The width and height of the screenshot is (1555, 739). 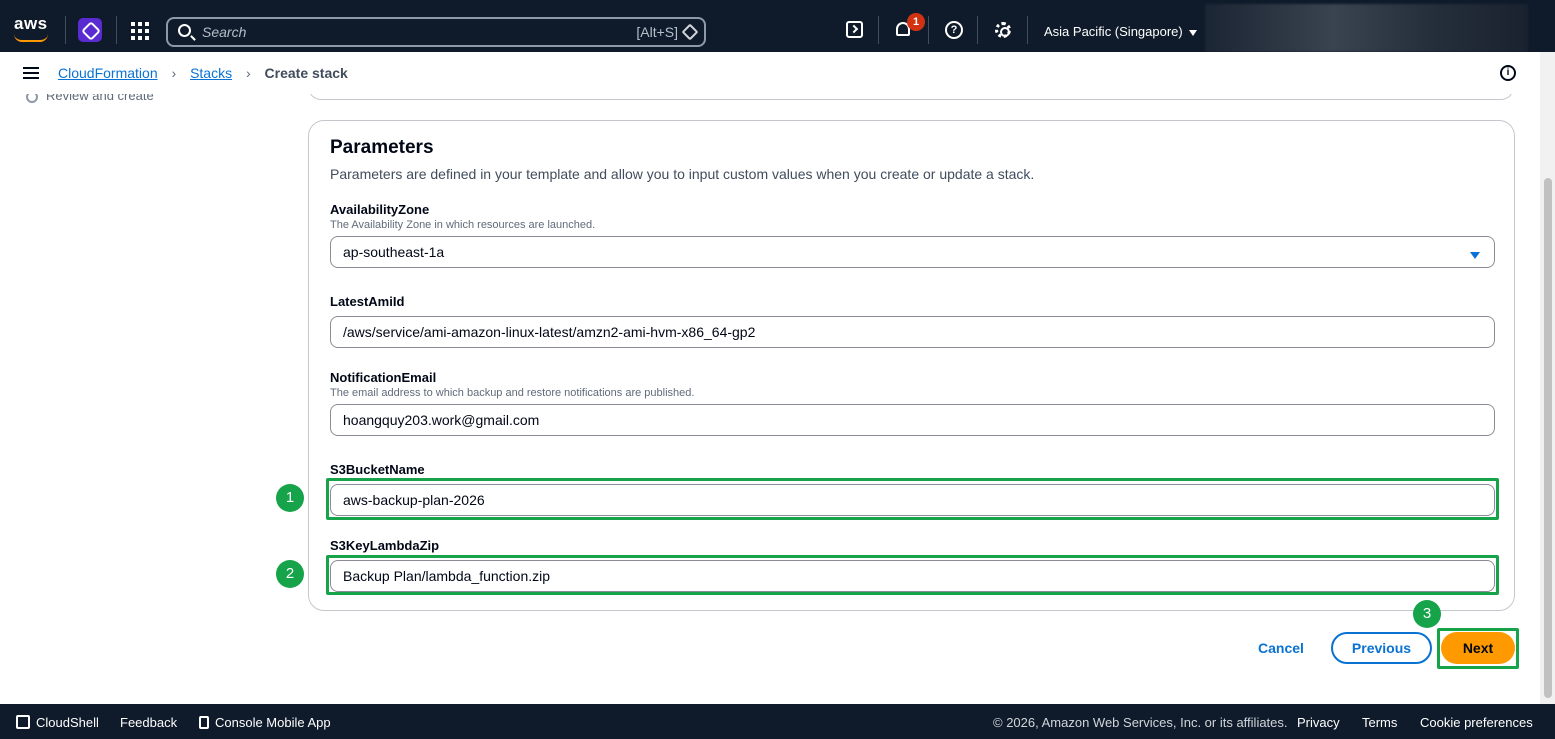 What do you see at coordinates (1381, 648) in the screenshot?
I see `previous-button: Previous` at bounding box center [1381, 648].